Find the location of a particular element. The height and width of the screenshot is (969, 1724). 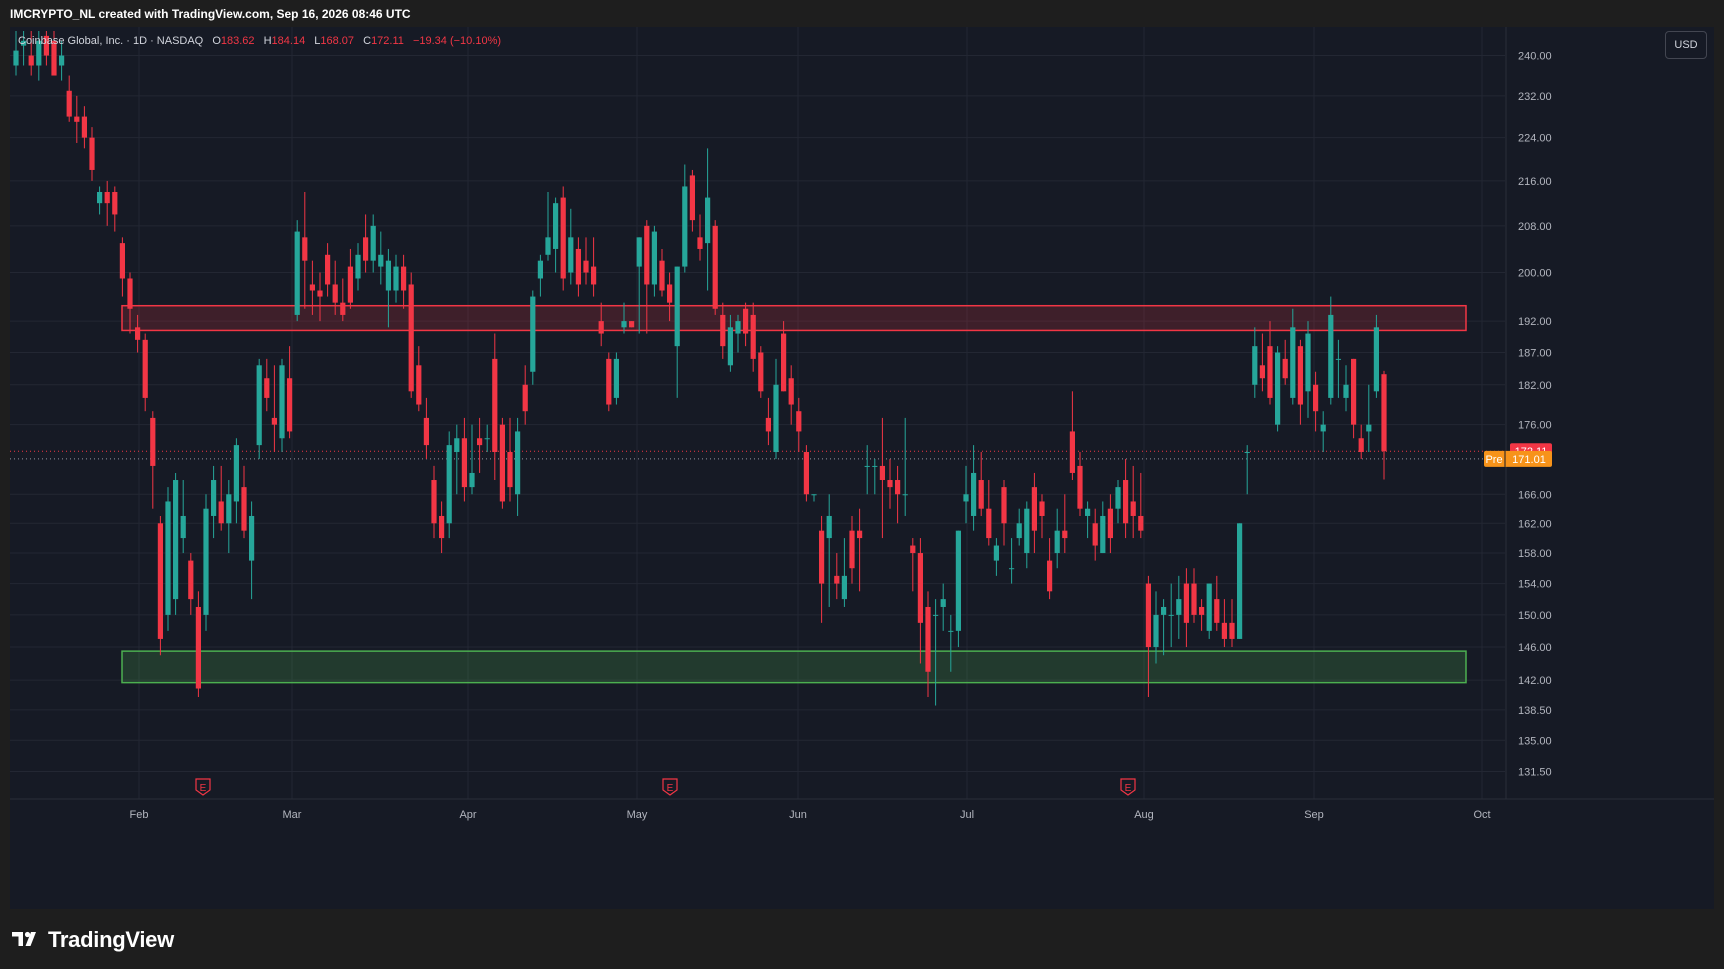

x-tick-label: Sep is located at coordinates (1314, 815).